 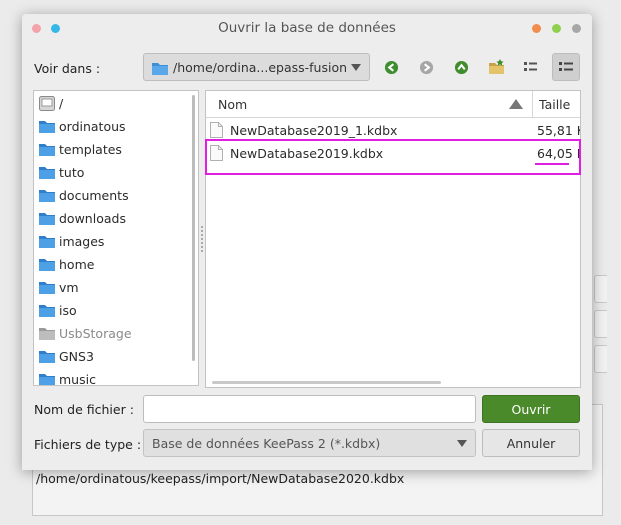 I want to click on new-folder-icon, so click(x=496, y=66).